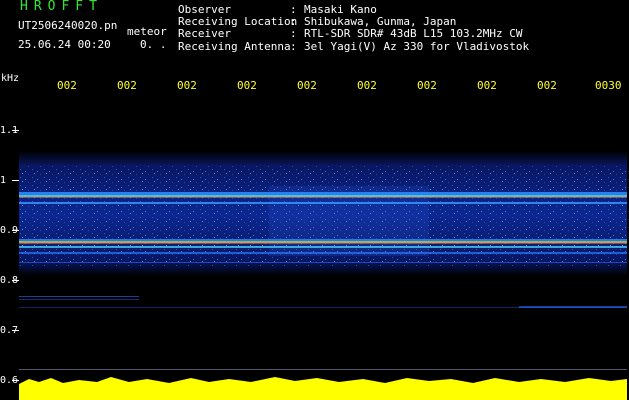 The height and width of the screenshot is (400, 629). What do you see at coordinates (323, 381) in the screenshot?
I see `noise-spikes` at bounding box center [323, 381].